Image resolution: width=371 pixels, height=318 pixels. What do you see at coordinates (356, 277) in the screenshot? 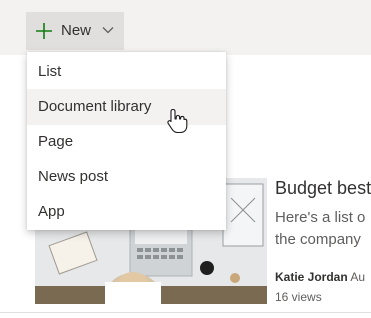
I see `author-suffix: Au` at bounding box center [356, 277].